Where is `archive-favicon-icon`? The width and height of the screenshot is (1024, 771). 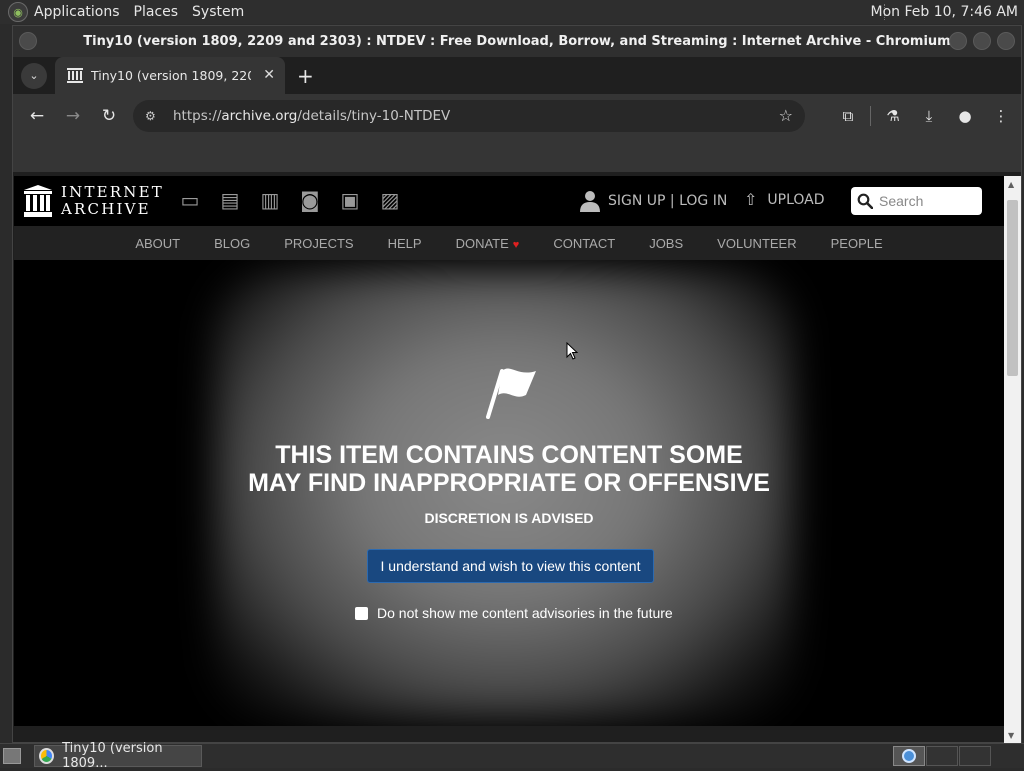
archive-favicon-icon is located at coordinates (75, 75).